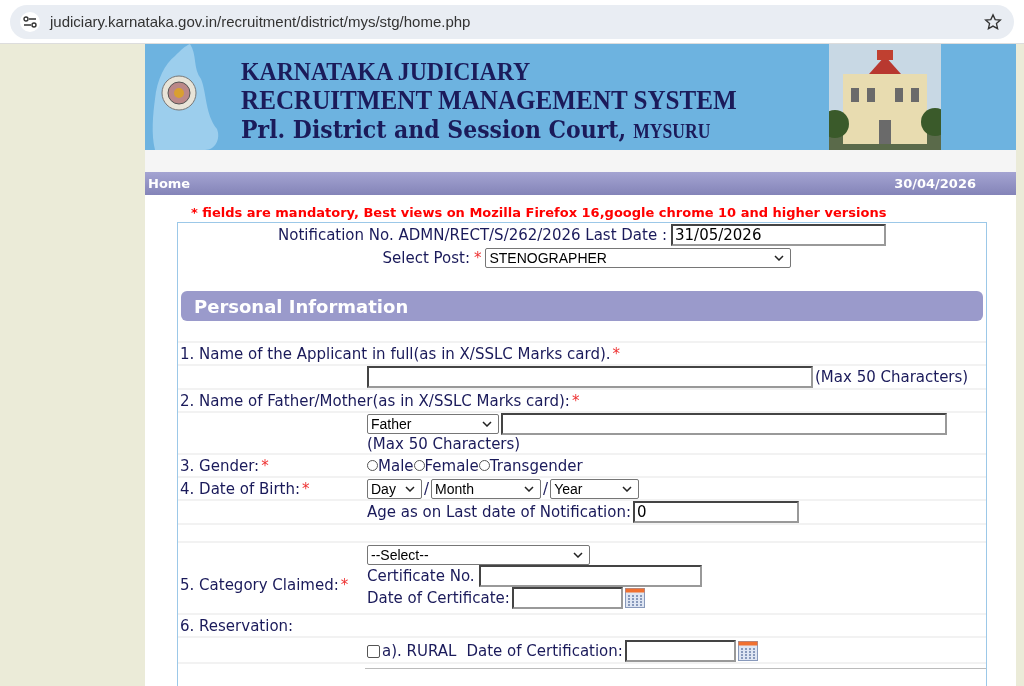  What do you see at coordinates (375, 400) in the screenshot?
I see `field-label: 2. Name of Father/Mother(as in X/SSLC Marks card):` at bounding box center [375, 400].